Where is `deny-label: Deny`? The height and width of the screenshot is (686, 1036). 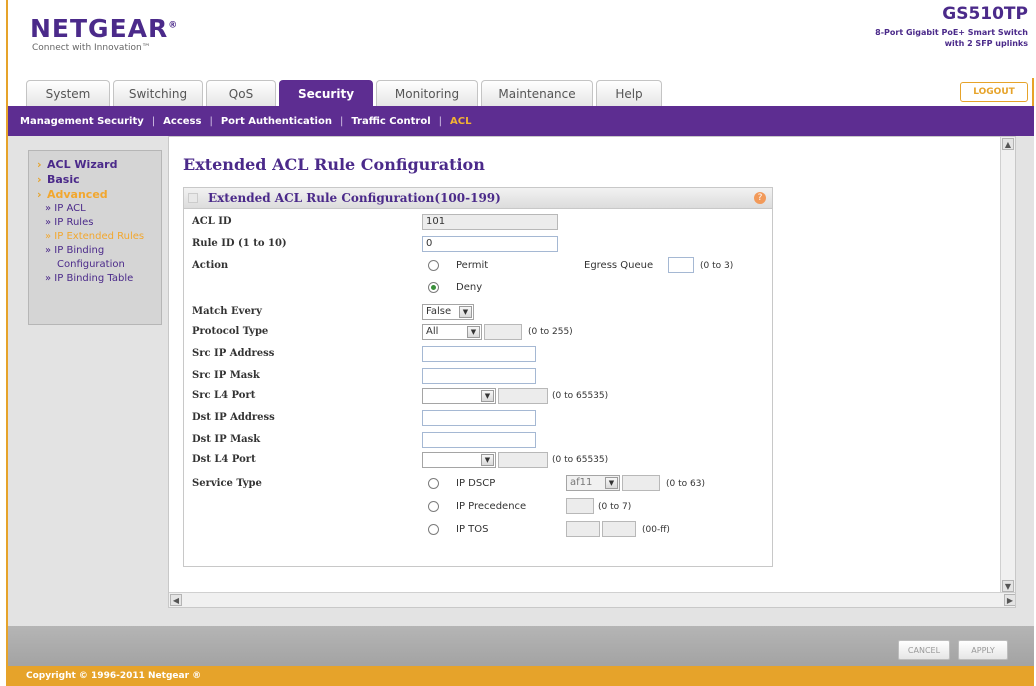
deny-label: Deny is located at coordinates (469, 287).